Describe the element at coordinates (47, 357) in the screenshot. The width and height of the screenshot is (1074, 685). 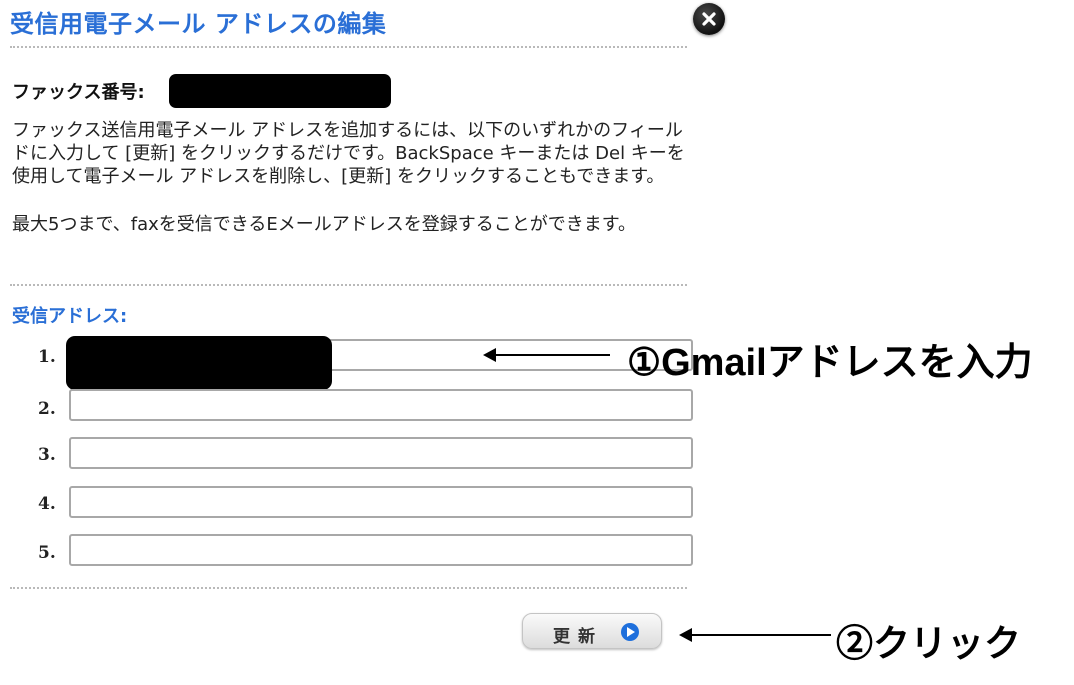
I see `address-number-1: 1.` at that location.